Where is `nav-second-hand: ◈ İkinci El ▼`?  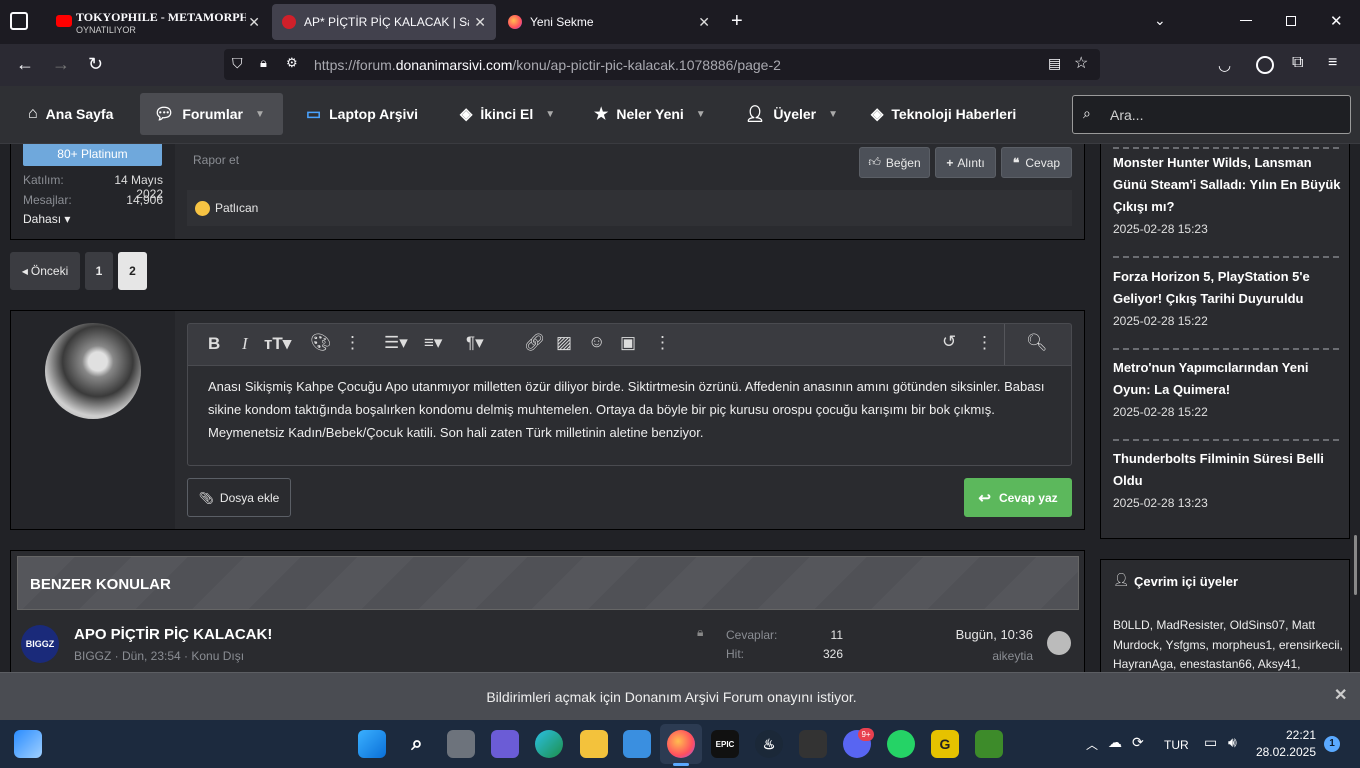 nav-second-hand: ◈ İkinci El ▼ is located at coordinates (507, 114).